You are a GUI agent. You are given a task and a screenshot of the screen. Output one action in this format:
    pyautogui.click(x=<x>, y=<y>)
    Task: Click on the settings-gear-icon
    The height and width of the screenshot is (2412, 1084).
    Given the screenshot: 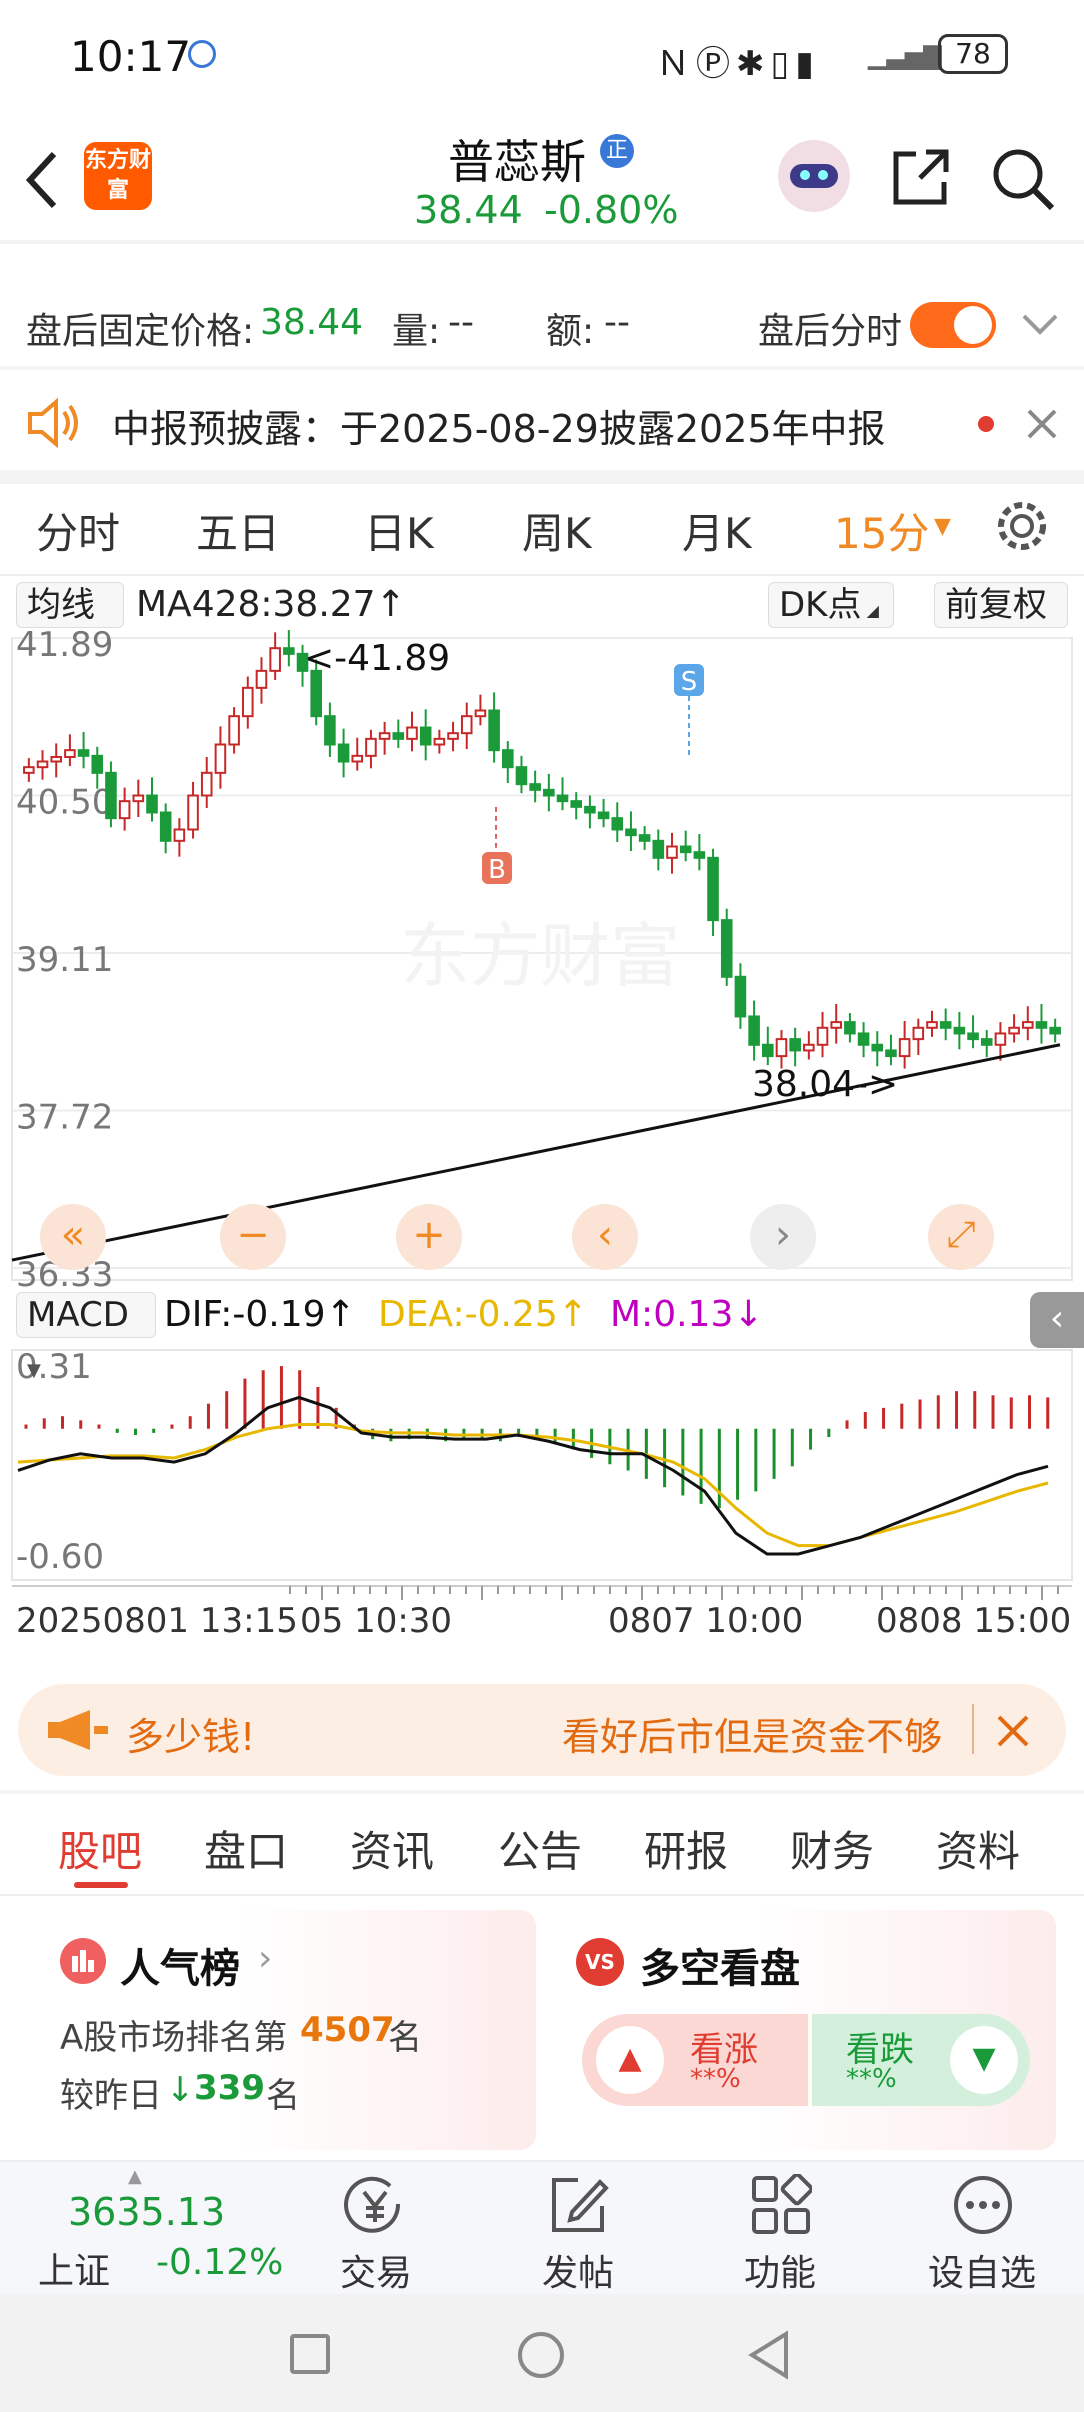 What is the action you would take?
    pyautogui.click(x=1022, y=526)
    